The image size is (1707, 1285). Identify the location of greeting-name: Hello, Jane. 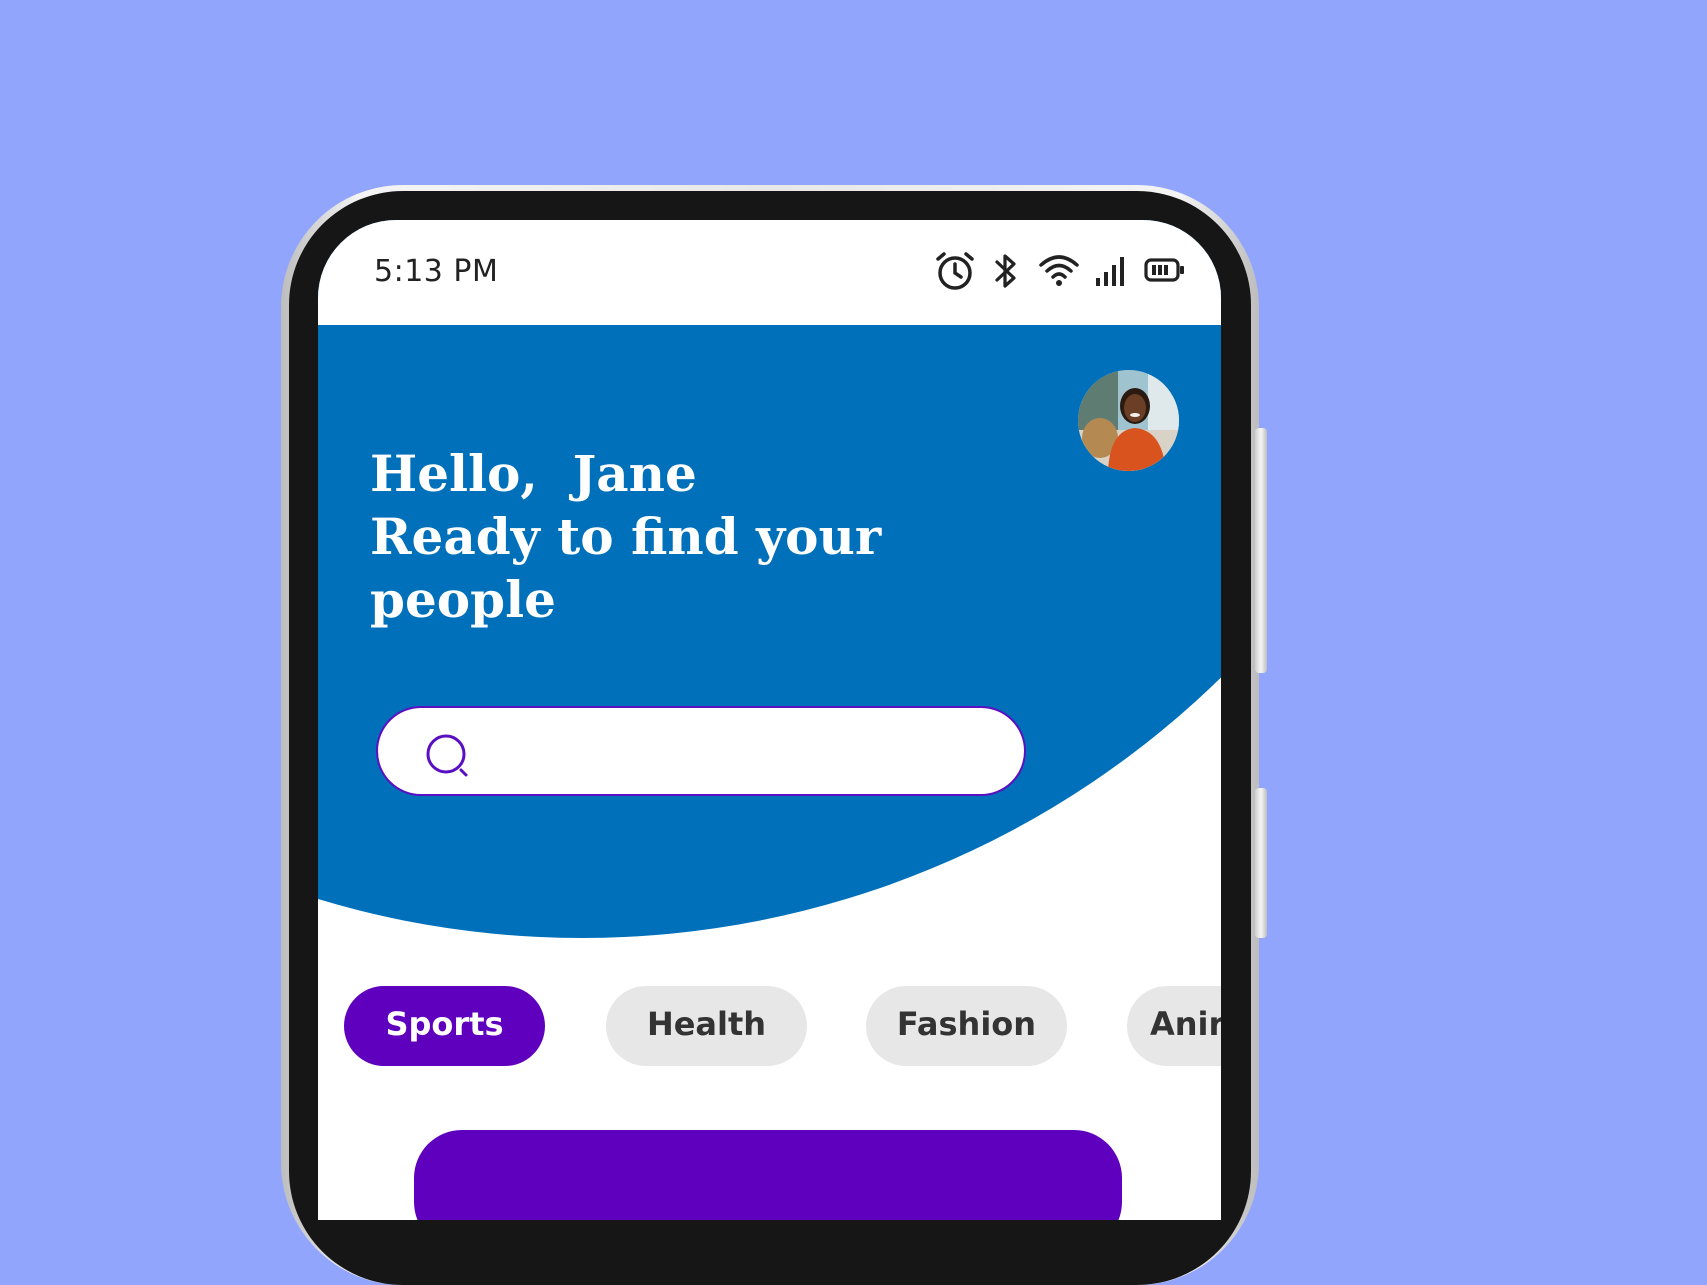
(533, 473).